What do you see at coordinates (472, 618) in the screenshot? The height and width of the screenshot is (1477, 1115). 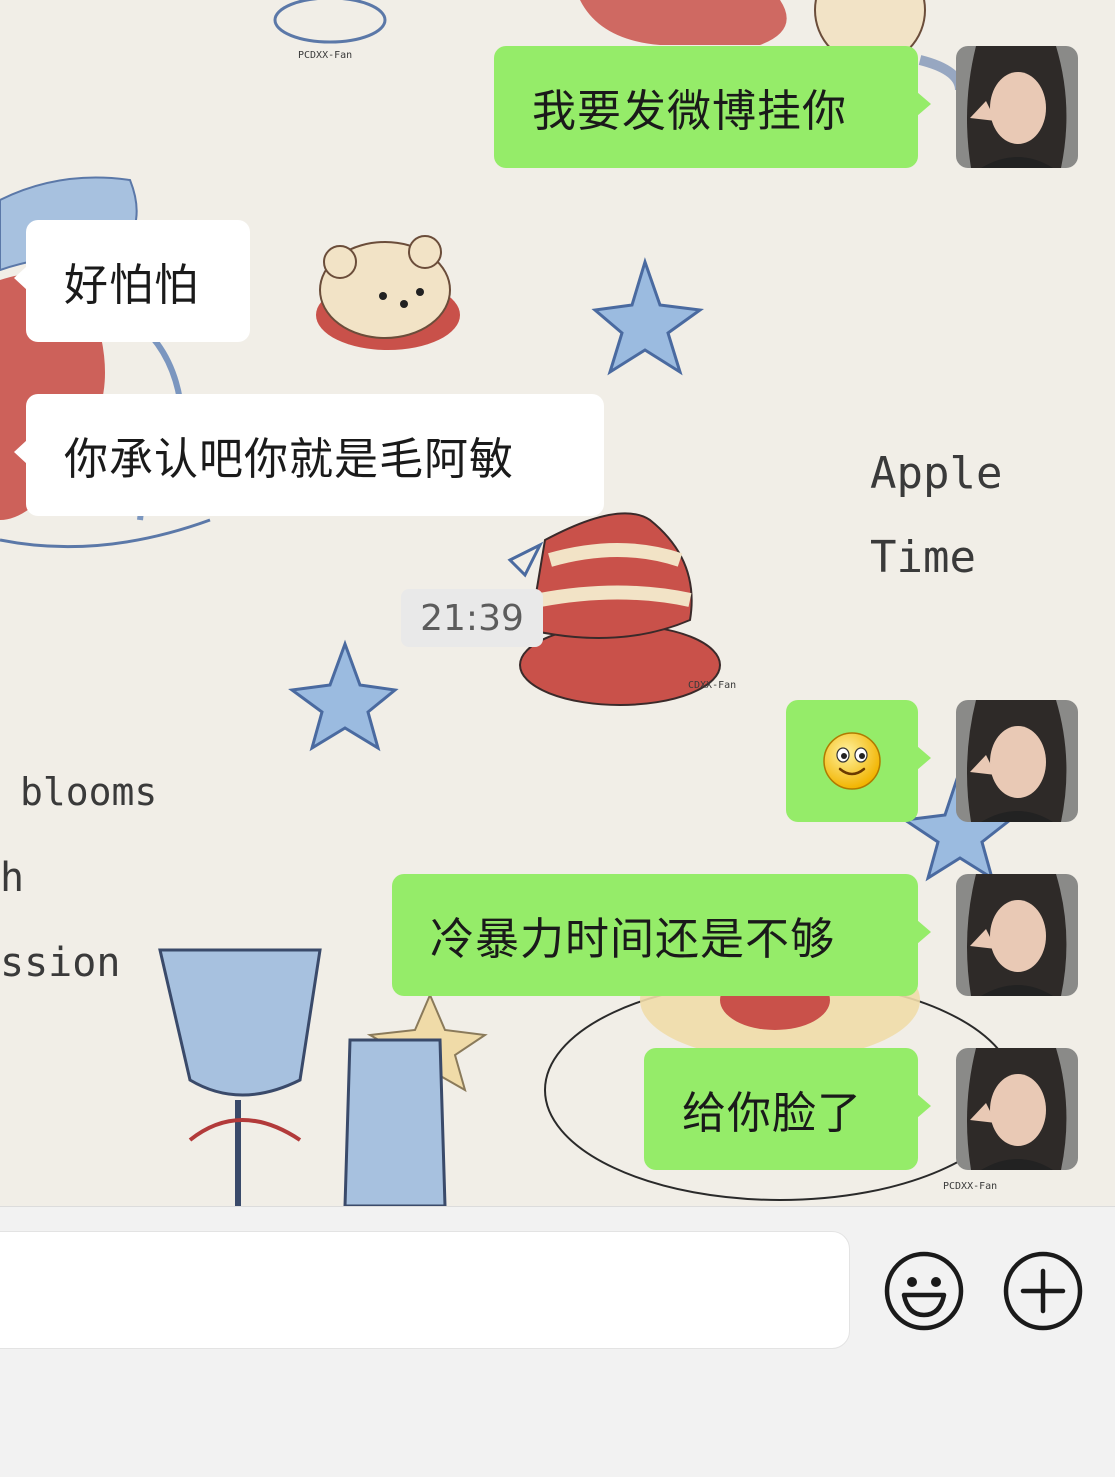 I see `message-timestamp: 21:39` at bounding box center [472, 618].